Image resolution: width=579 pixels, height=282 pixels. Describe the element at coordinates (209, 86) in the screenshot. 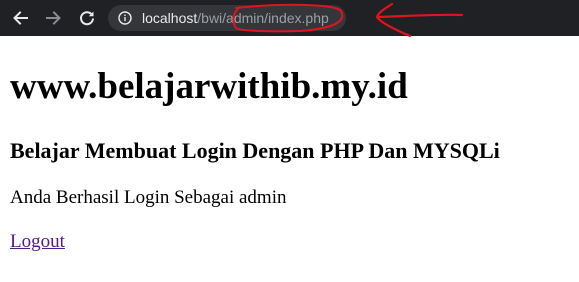

I see `site-title: www.belajarwithib.my.id` at that location.